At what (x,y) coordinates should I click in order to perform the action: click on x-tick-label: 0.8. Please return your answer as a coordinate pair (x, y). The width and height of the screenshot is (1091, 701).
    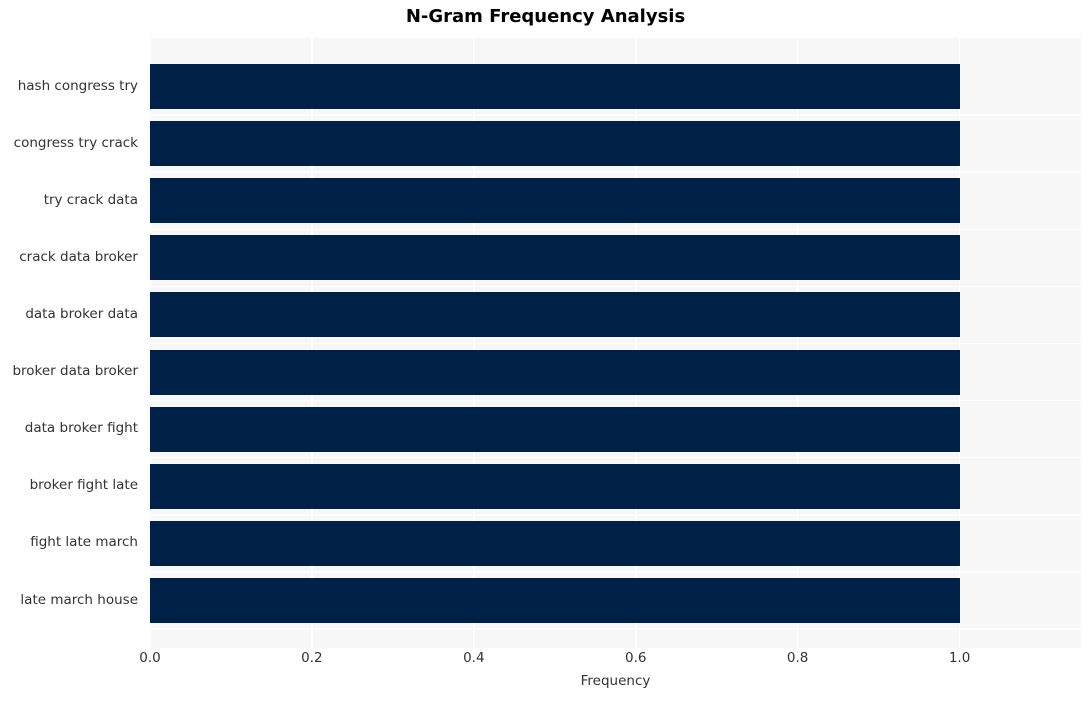
    Looking at the image, I should click on (797, 658).